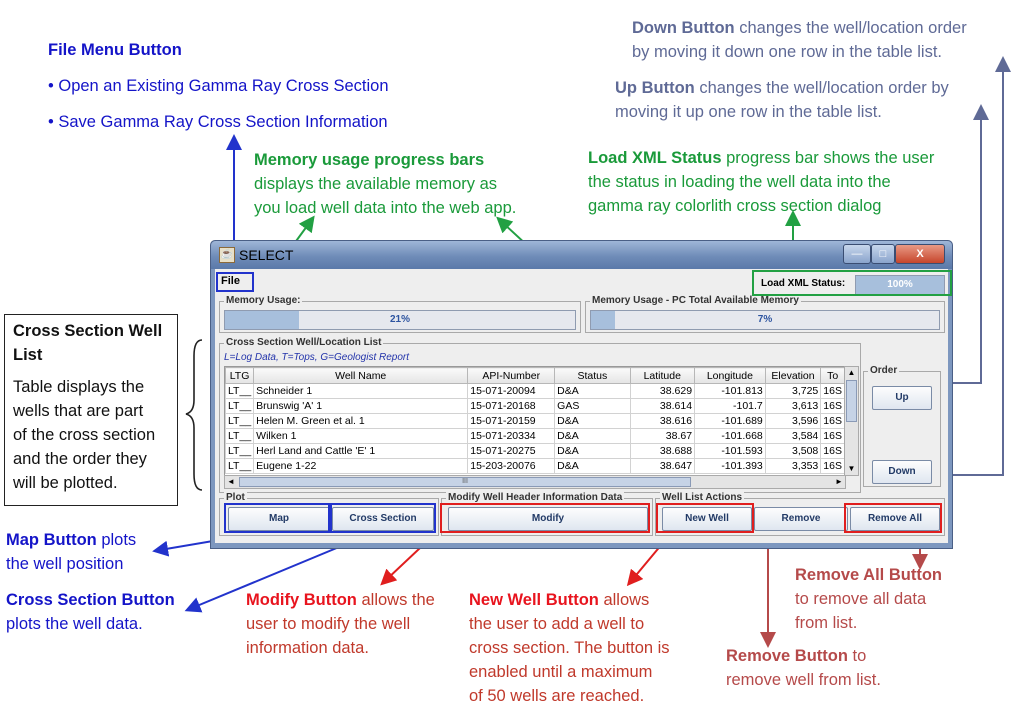 The width and height of the screenshot is (1018, 709). I want to click on window-title: SELECT, so click(266, 255).